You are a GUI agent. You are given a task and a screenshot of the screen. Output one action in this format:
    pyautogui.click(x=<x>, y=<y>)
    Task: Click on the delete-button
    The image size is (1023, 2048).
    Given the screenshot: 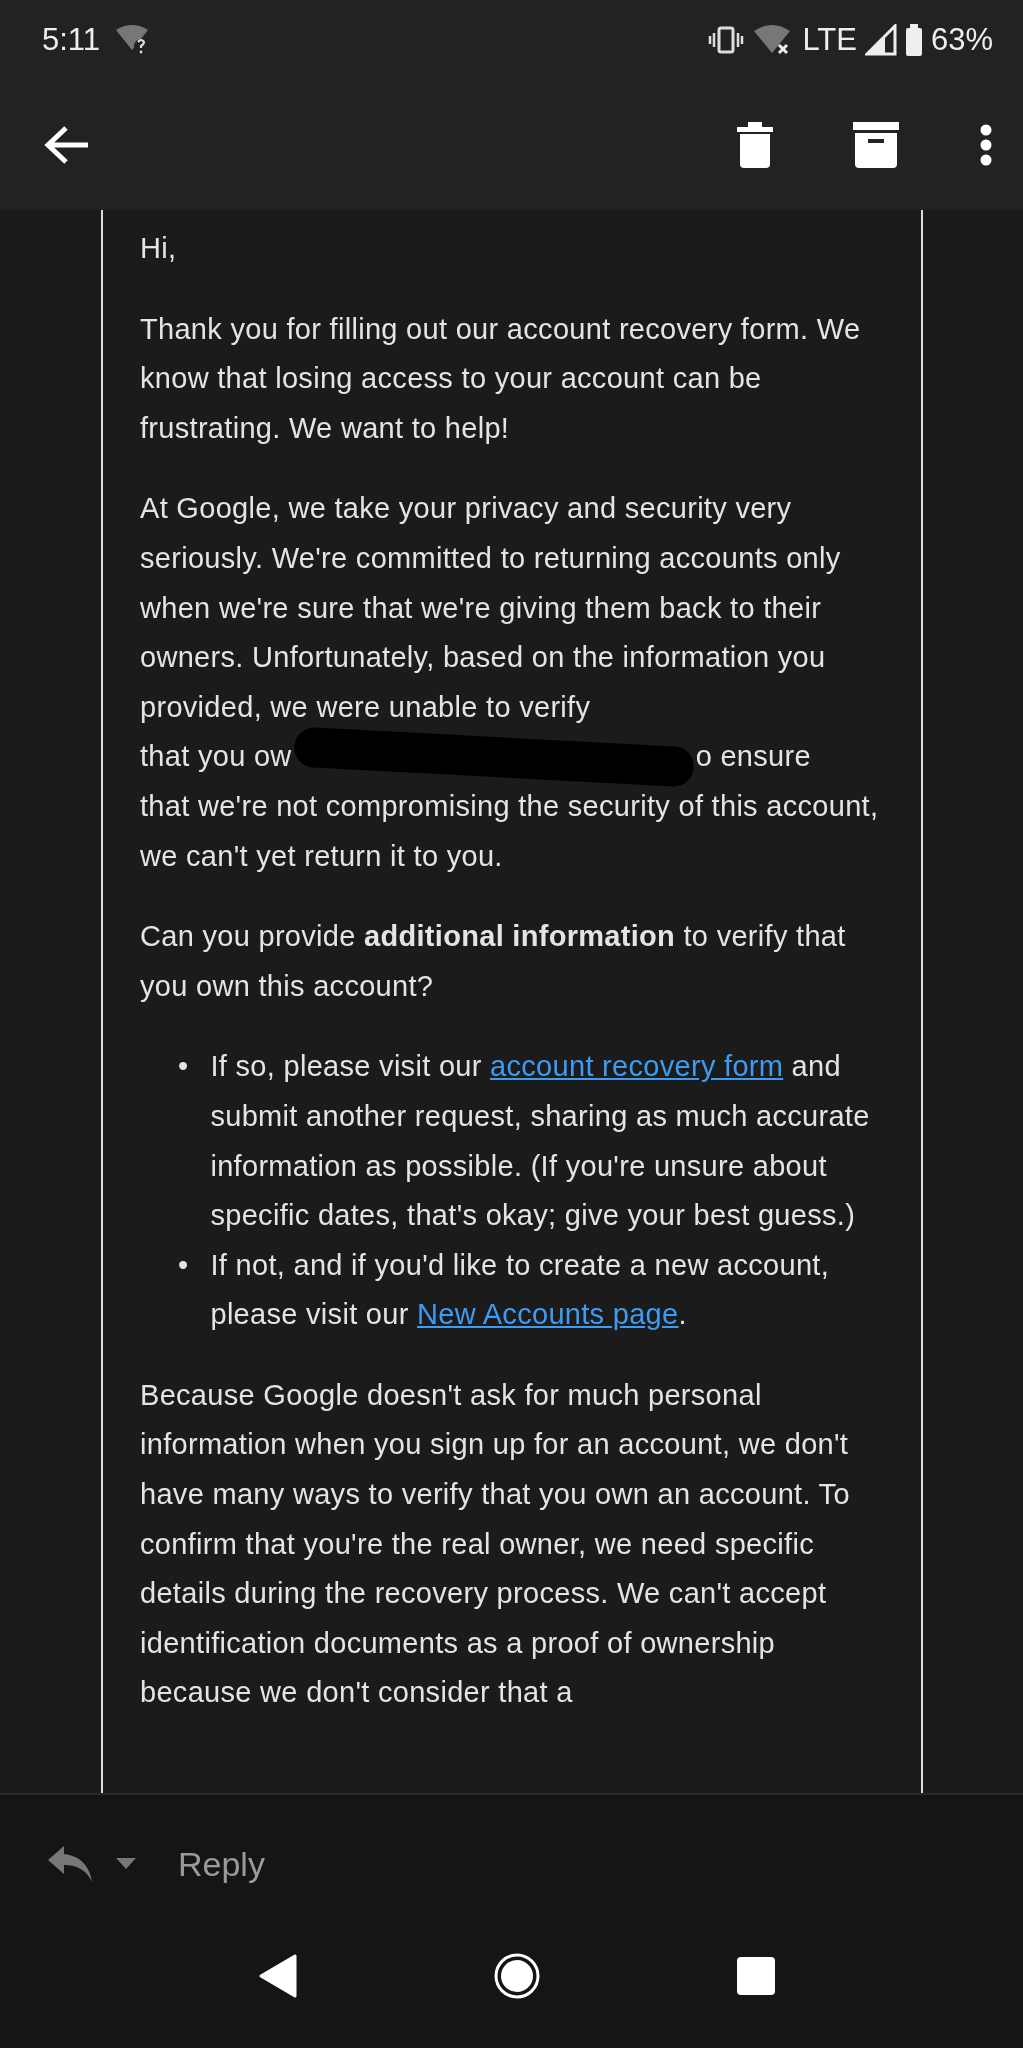 What is the action you would take?
    pyautogui.click(x=755, y=145)
    